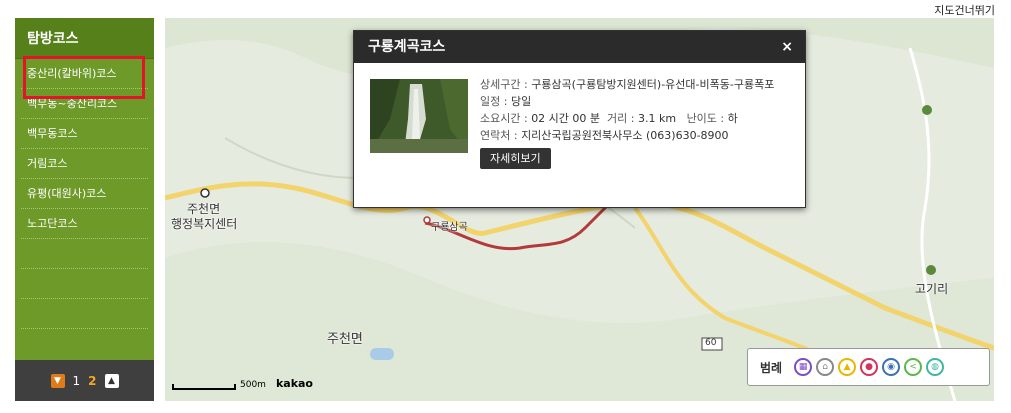 This screenshot has width=1011, height=413. What do you see at coordinates (787, 47) in the screenshot?
I see `close-icon: ×` at bounding box center [787, 47].